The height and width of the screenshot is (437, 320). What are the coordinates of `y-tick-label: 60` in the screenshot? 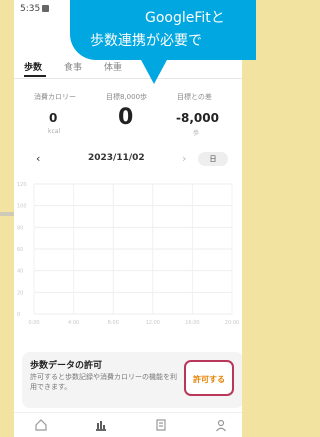 It's located at (20, 250).